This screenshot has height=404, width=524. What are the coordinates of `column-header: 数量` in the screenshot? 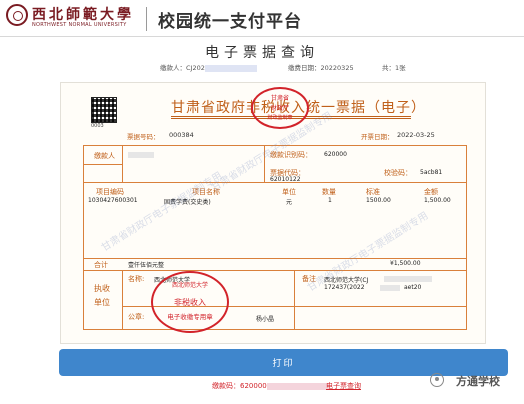 It's located at (329, 192).